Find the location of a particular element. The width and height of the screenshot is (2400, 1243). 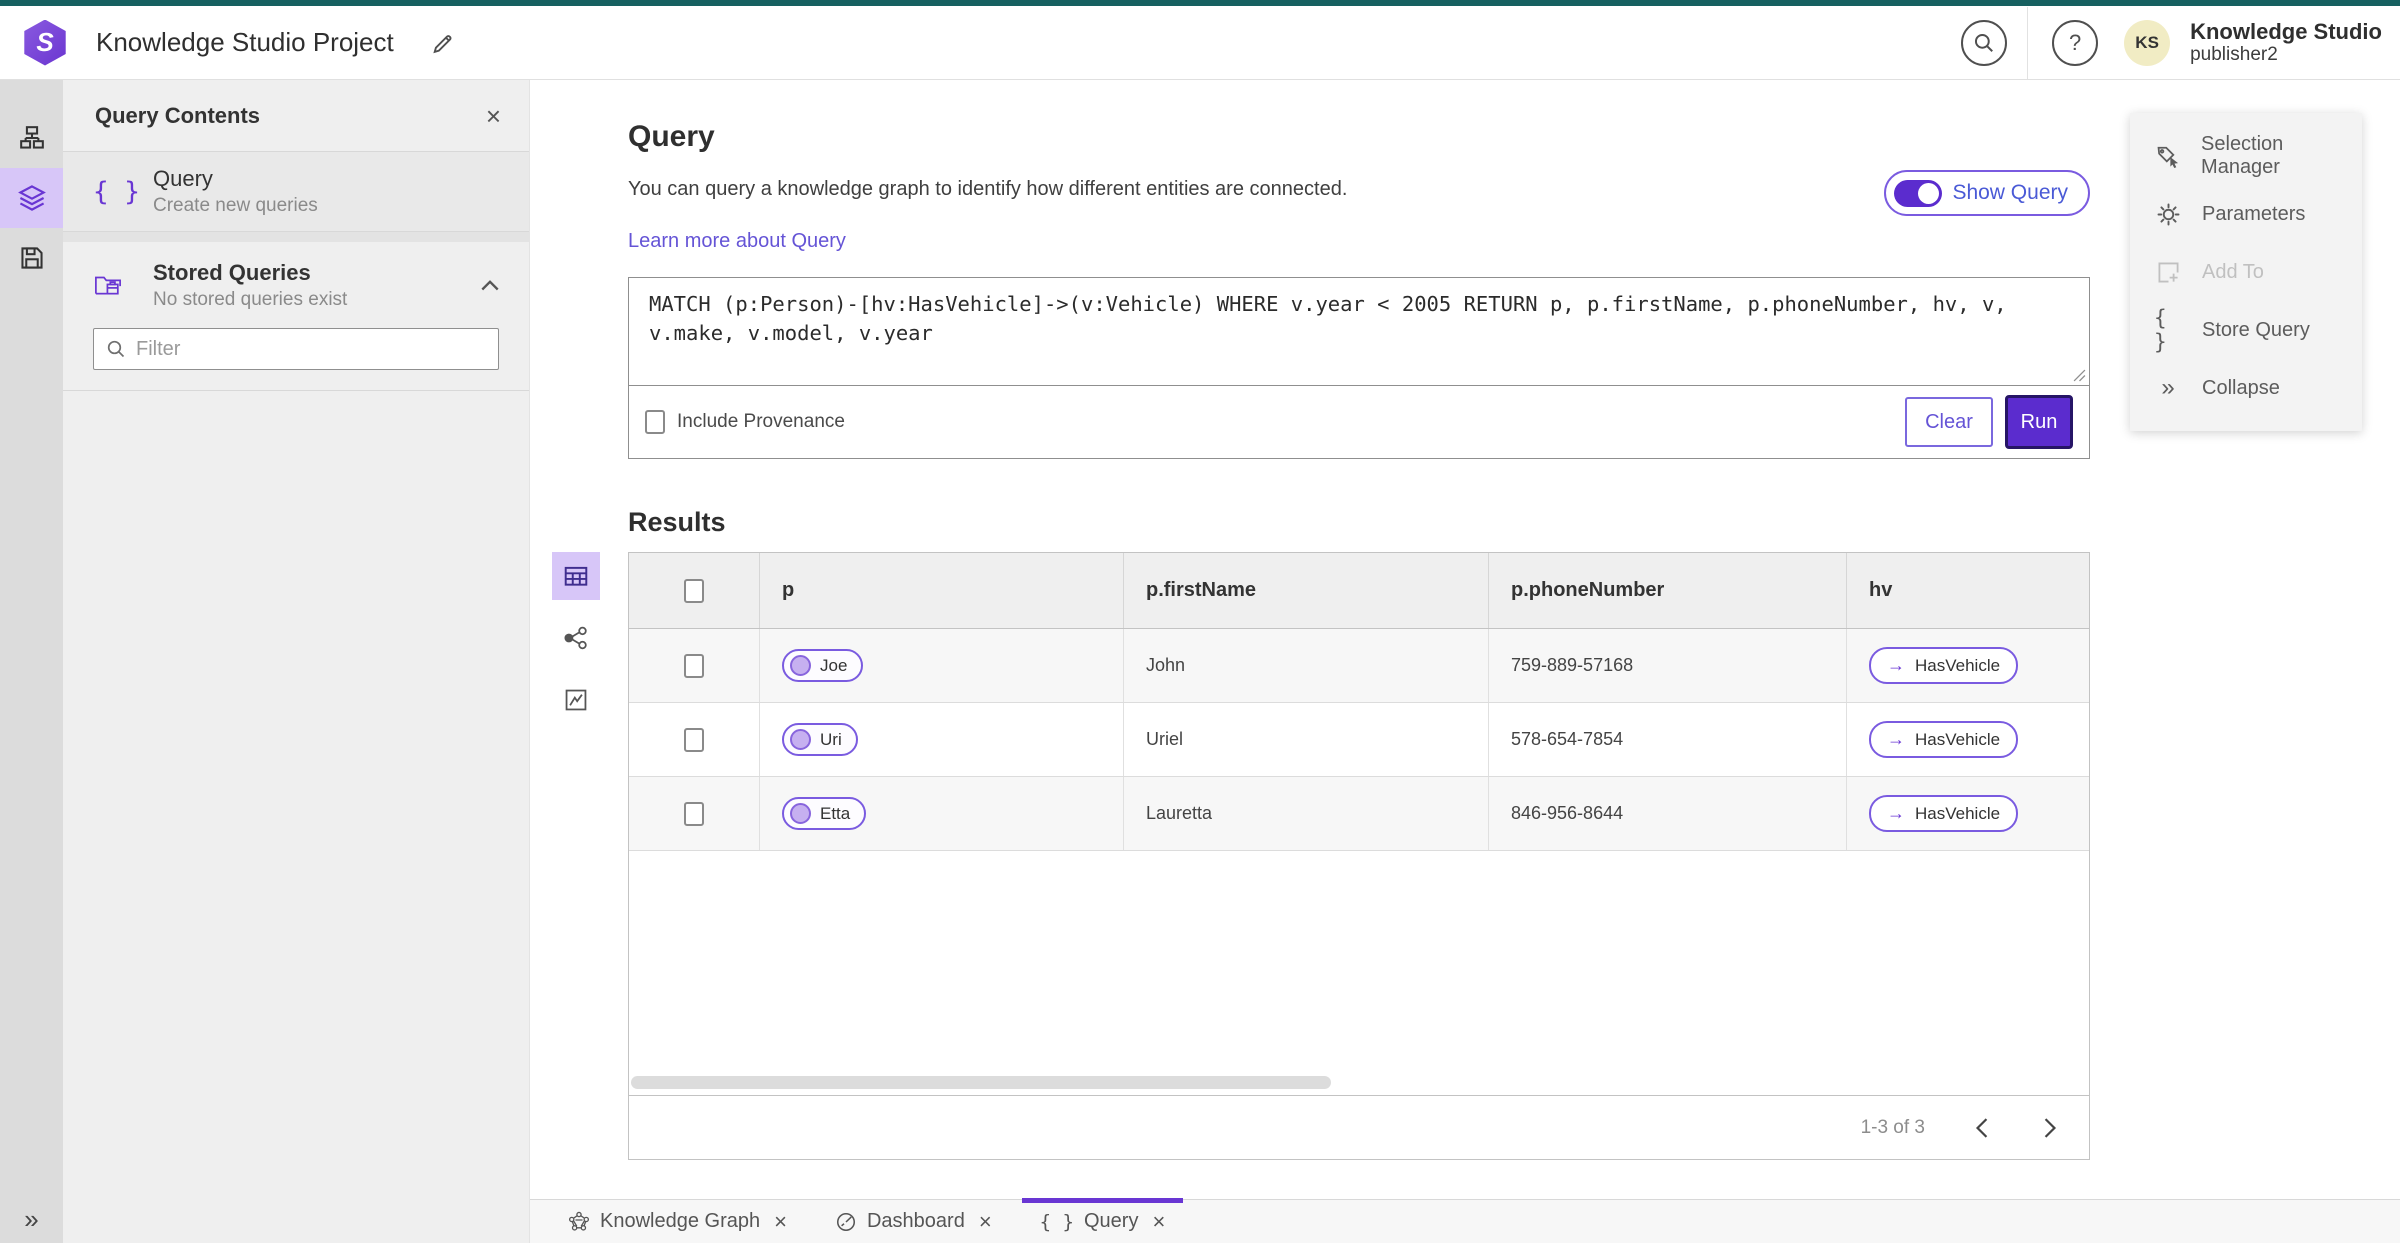

horizontal-scrollbar is located at coordinates (981, 1082).